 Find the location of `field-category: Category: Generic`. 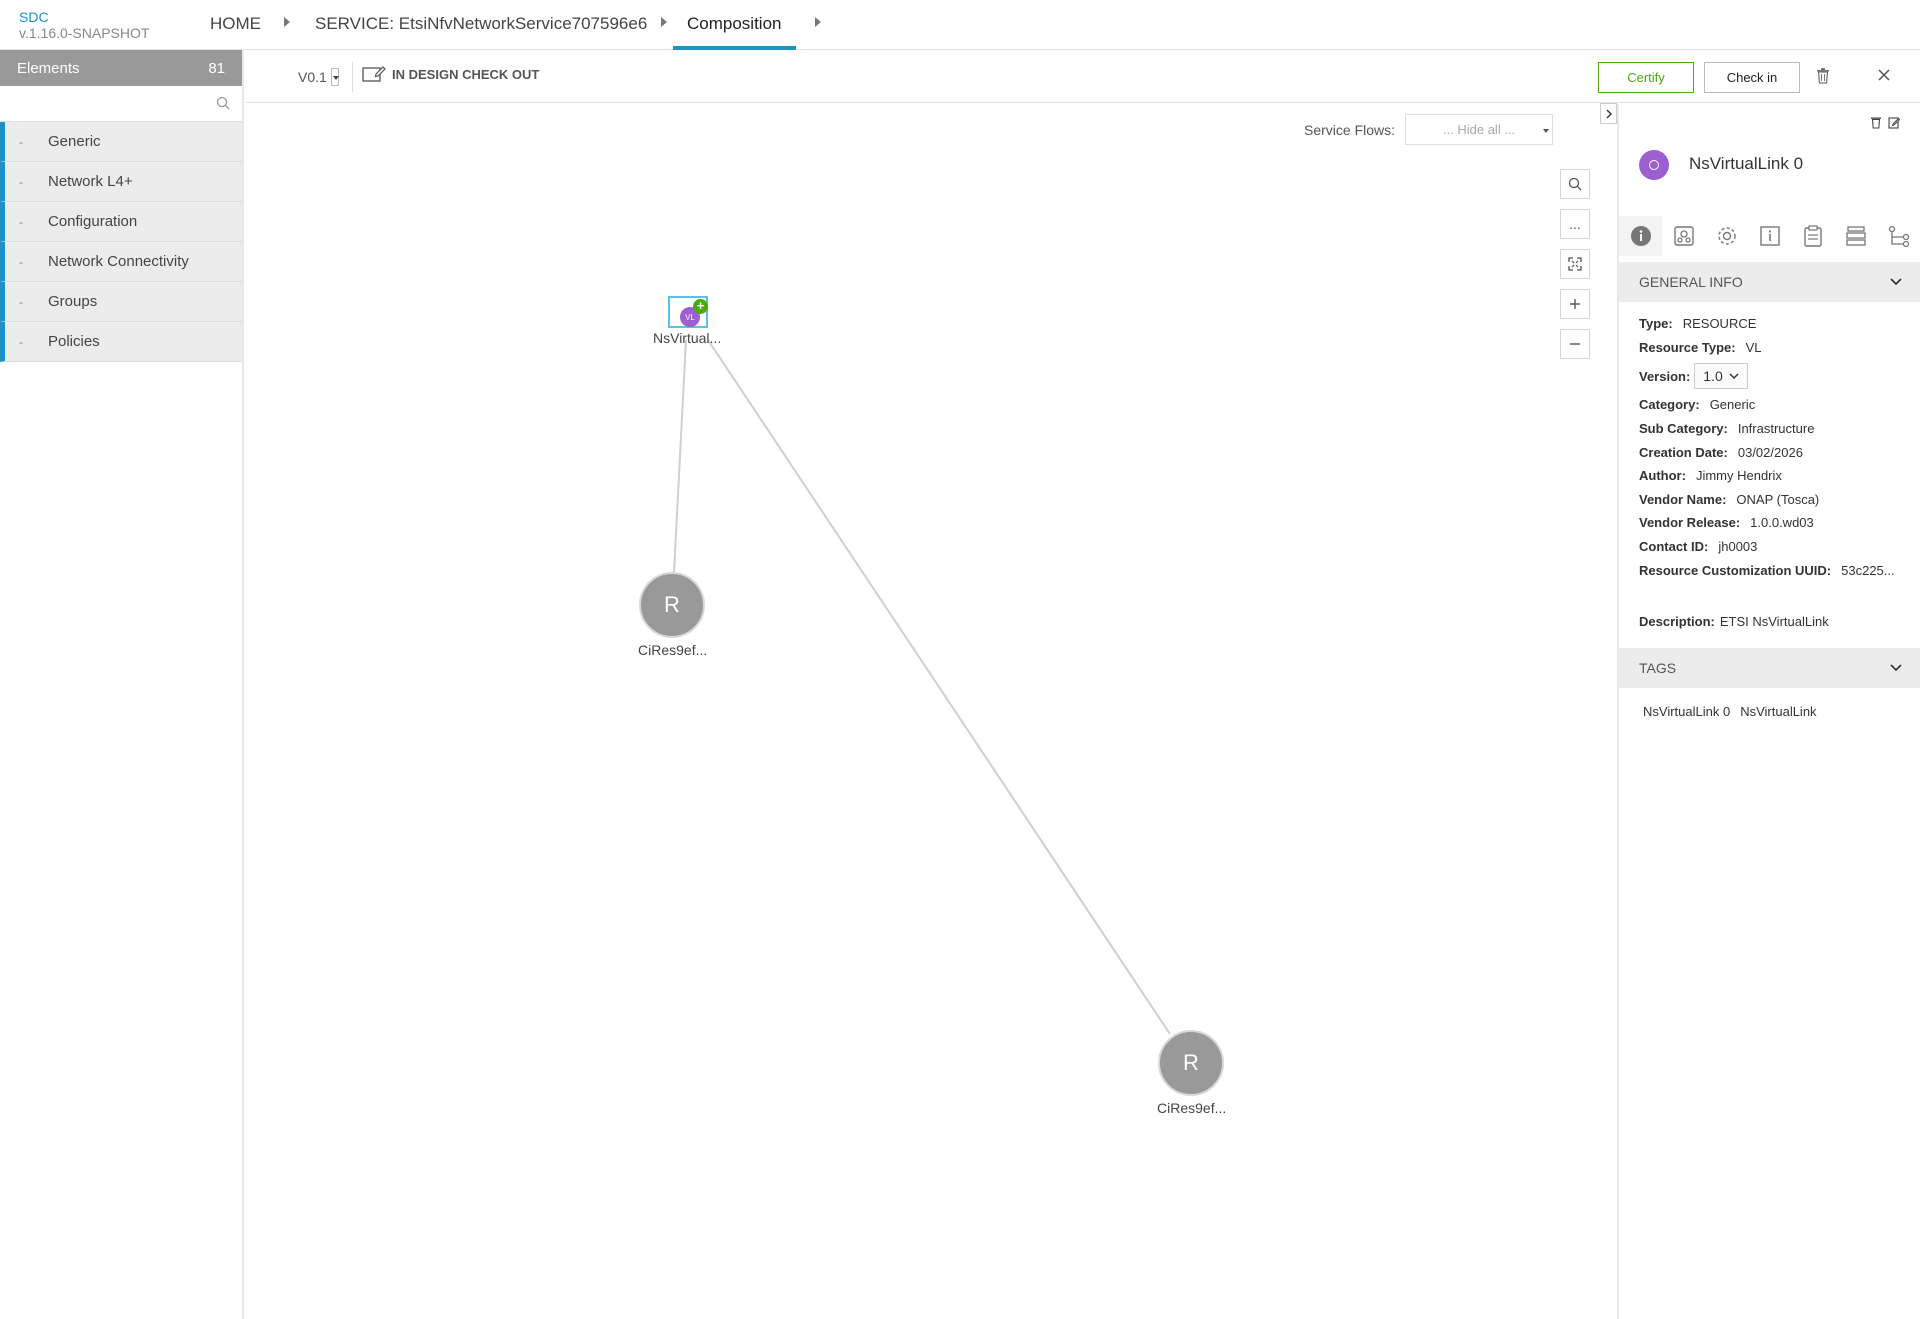

field-category: Category: Generic is located at coordinates (1774, 405).